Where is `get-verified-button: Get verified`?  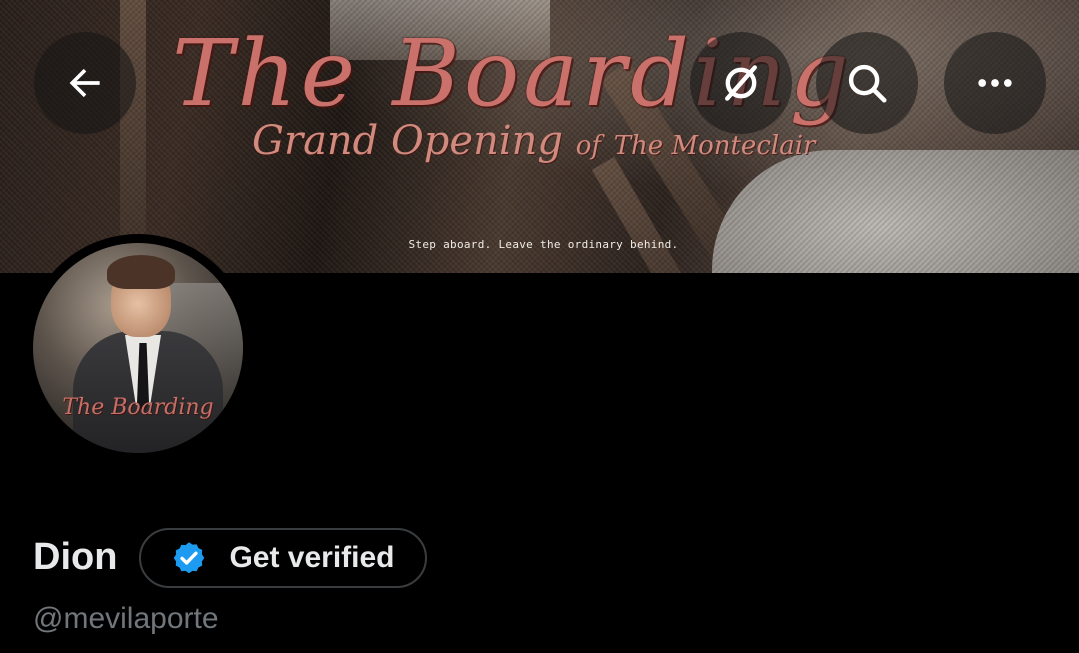
get-verified-button: Get verified is located at coordinates (283, 557).